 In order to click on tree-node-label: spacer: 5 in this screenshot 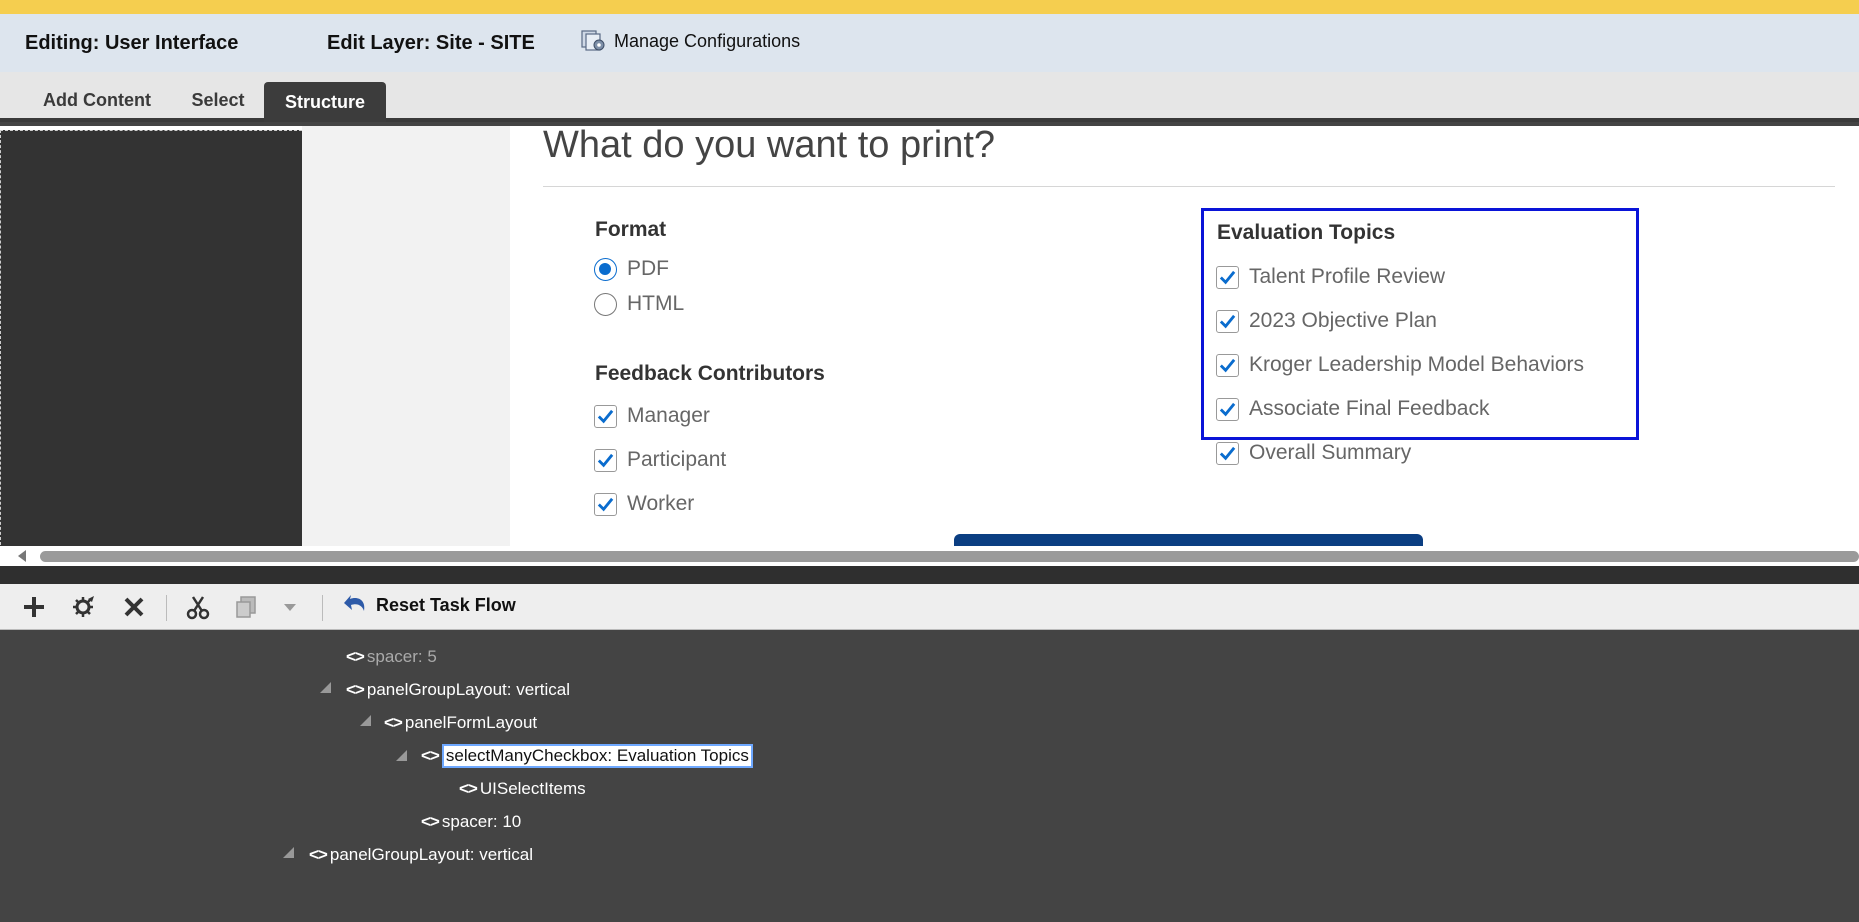, I will do `click(402, 657)`.